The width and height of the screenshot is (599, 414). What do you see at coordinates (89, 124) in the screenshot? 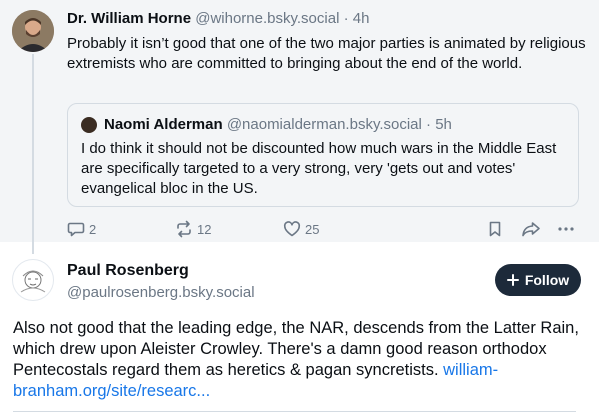
I see `quote-avatar` at bounding box center [89, 124].